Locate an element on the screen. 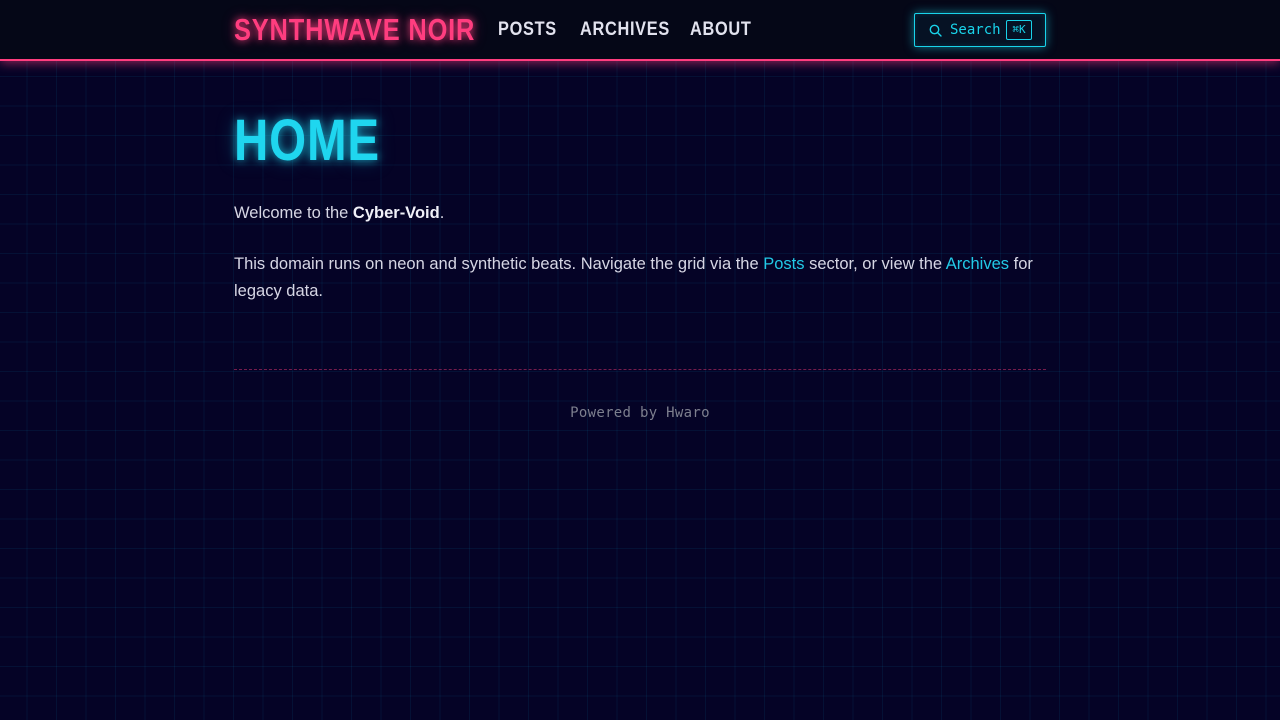 This screenshot has width=1280, height=720. welcome-prefix: Welcome to the is located at coordinates (293, 213).